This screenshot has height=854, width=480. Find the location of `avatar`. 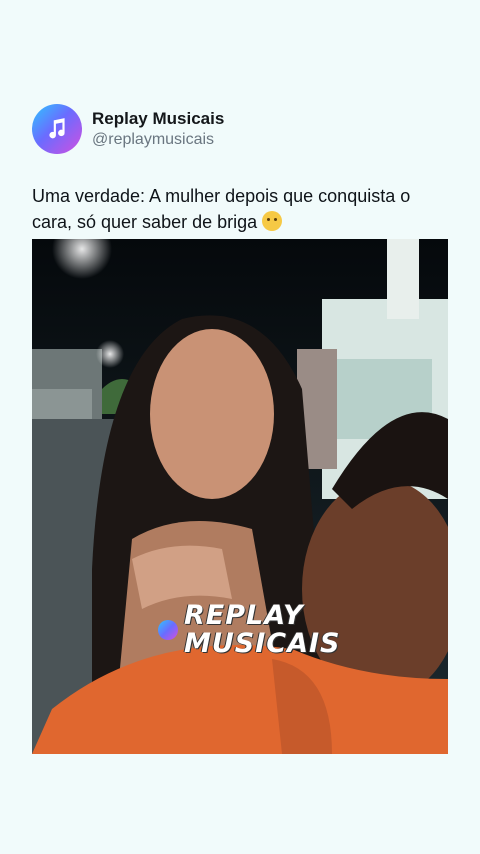

avatar is located at coordinates (57, 129).